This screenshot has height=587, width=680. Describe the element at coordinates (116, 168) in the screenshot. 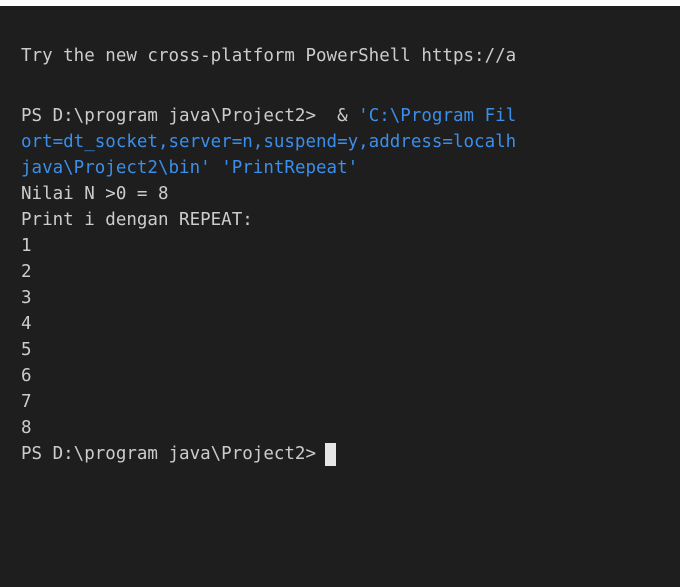

I see `command-arg-path: java\Project2\bin'` at that location.